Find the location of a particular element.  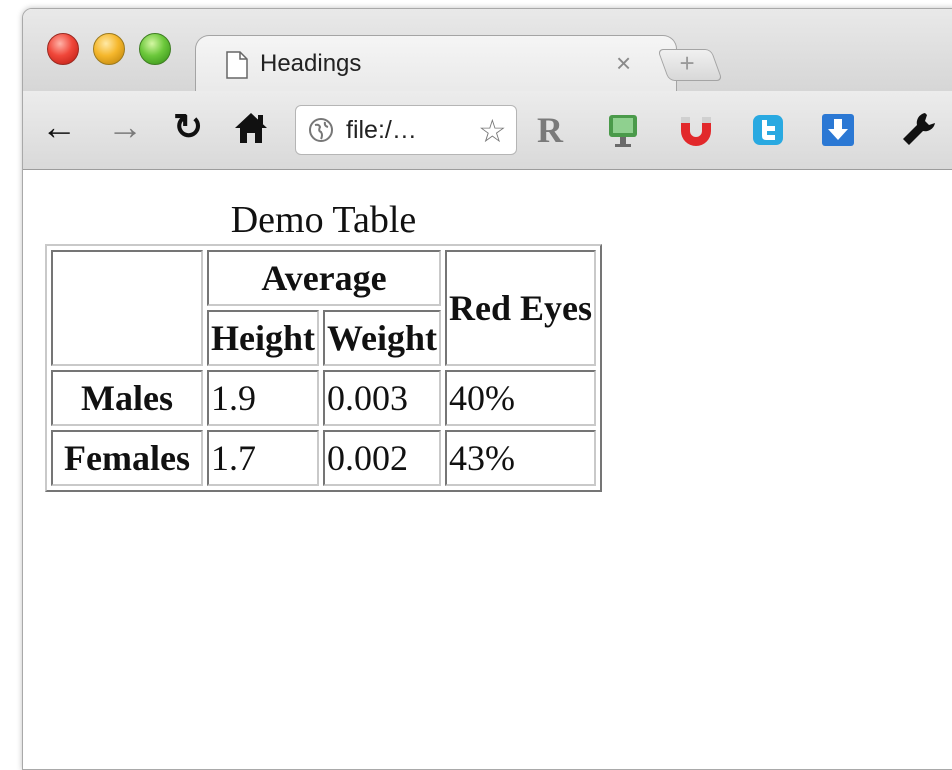

close-window-button is located at coordinates (63, 49).